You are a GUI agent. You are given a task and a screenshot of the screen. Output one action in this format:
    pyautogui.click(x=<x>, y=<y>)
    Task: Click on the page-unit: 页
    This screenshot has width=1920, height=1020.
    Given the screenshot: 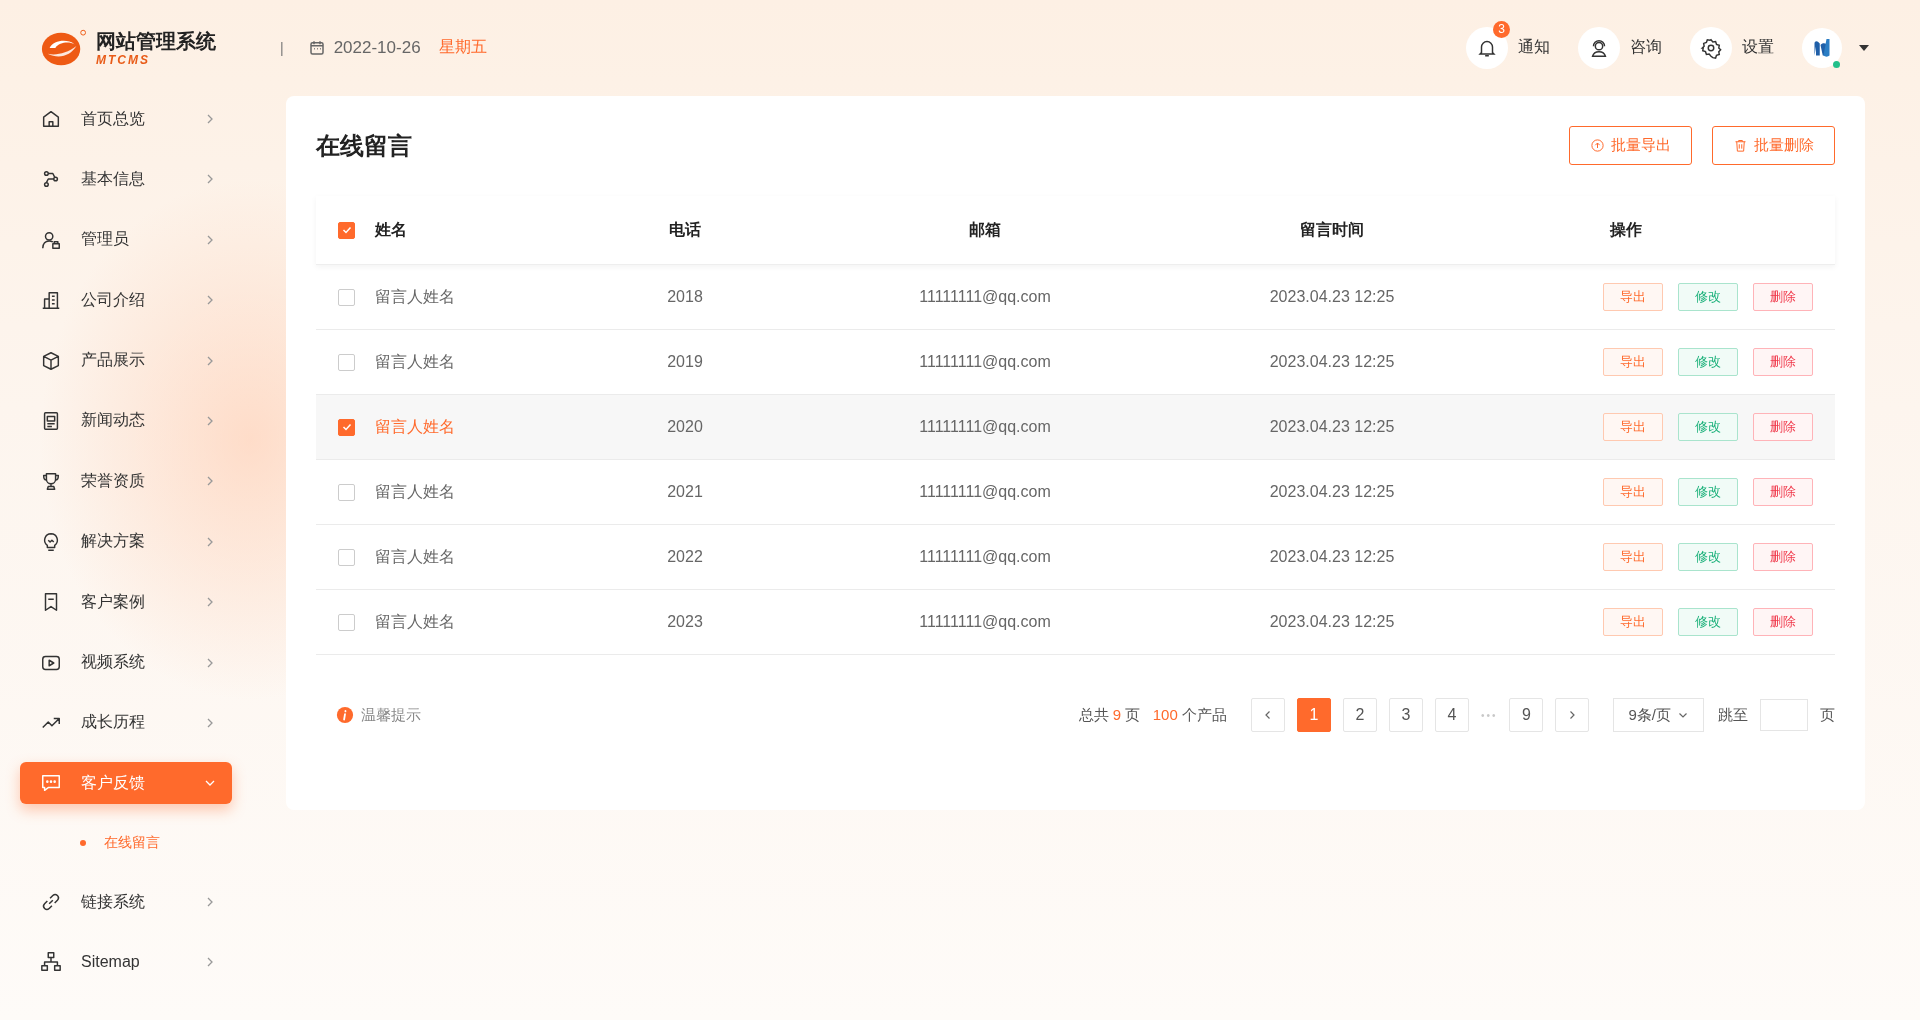 What is the action you would take?
    pyautogui.click(x=1827, y=715)
    